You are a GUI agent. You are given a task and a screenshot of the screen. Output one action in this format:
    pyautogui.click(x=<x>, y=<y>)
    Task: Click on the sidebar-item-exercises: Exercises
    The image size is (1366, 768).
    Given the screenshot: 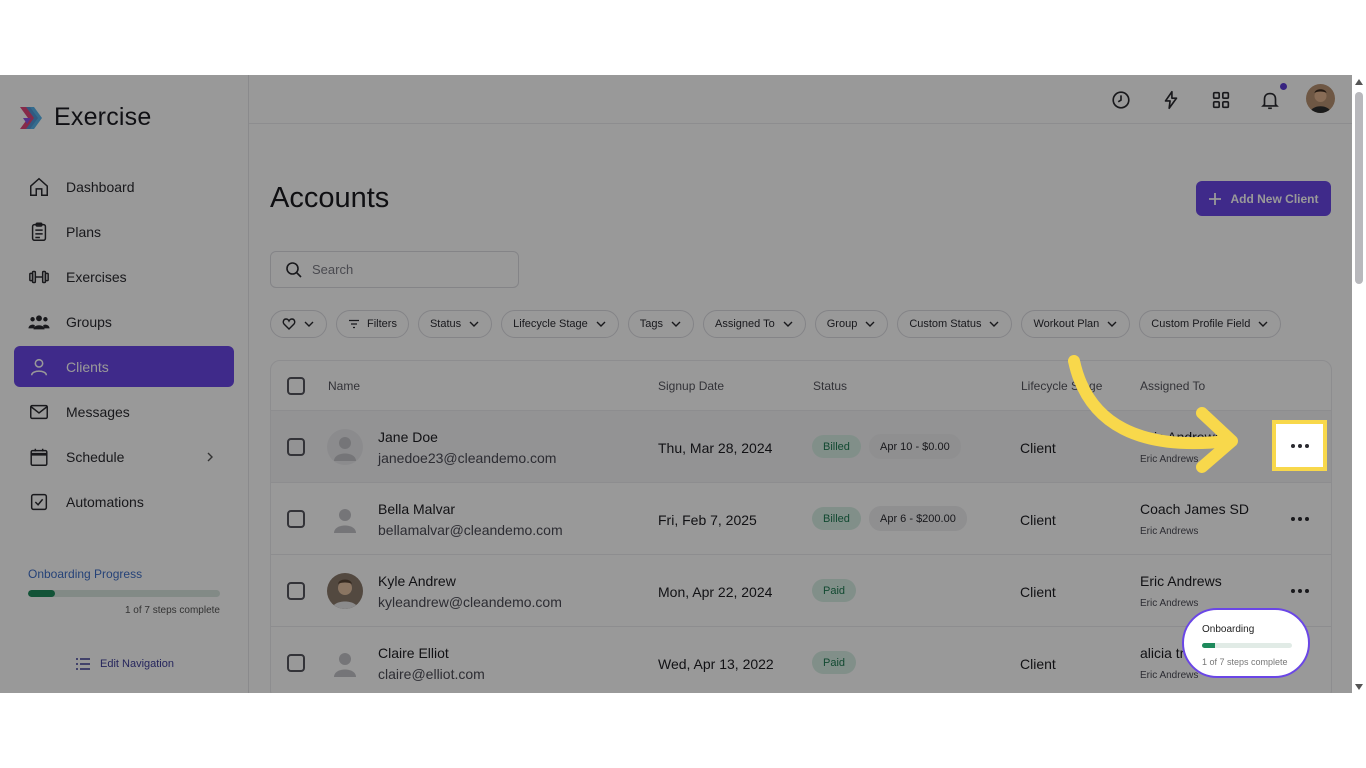 What is the action you would take?
    pyautogui.click(x=124, y=276)
    